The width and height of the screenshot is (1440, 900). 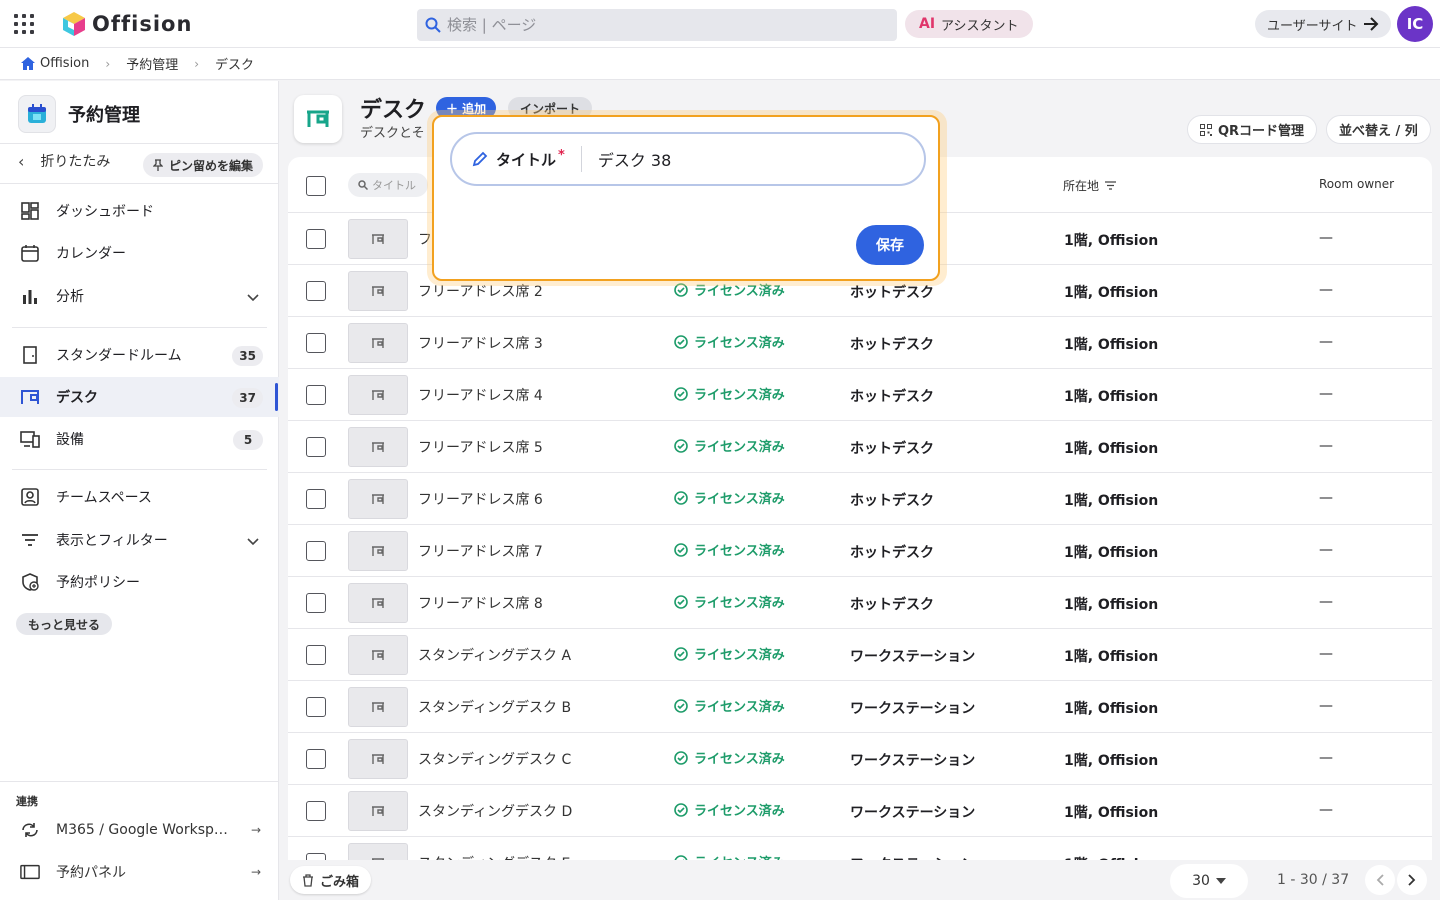 I want to click on collapse-button: ‹ 折りたたみ, so click(x=62, y=161).